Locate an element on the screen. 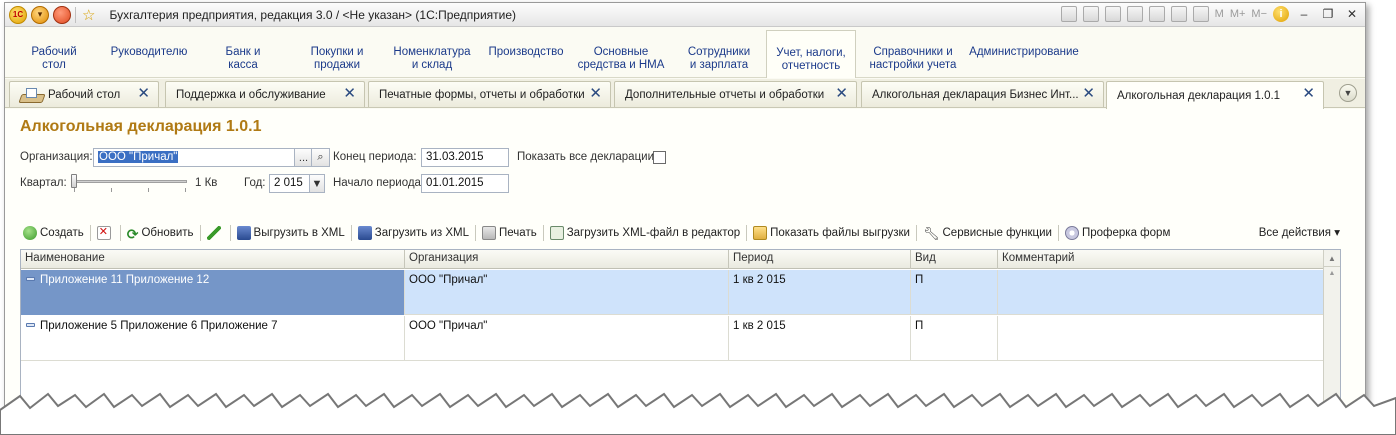  create-button: Создать is located at coordinates (53, 233).